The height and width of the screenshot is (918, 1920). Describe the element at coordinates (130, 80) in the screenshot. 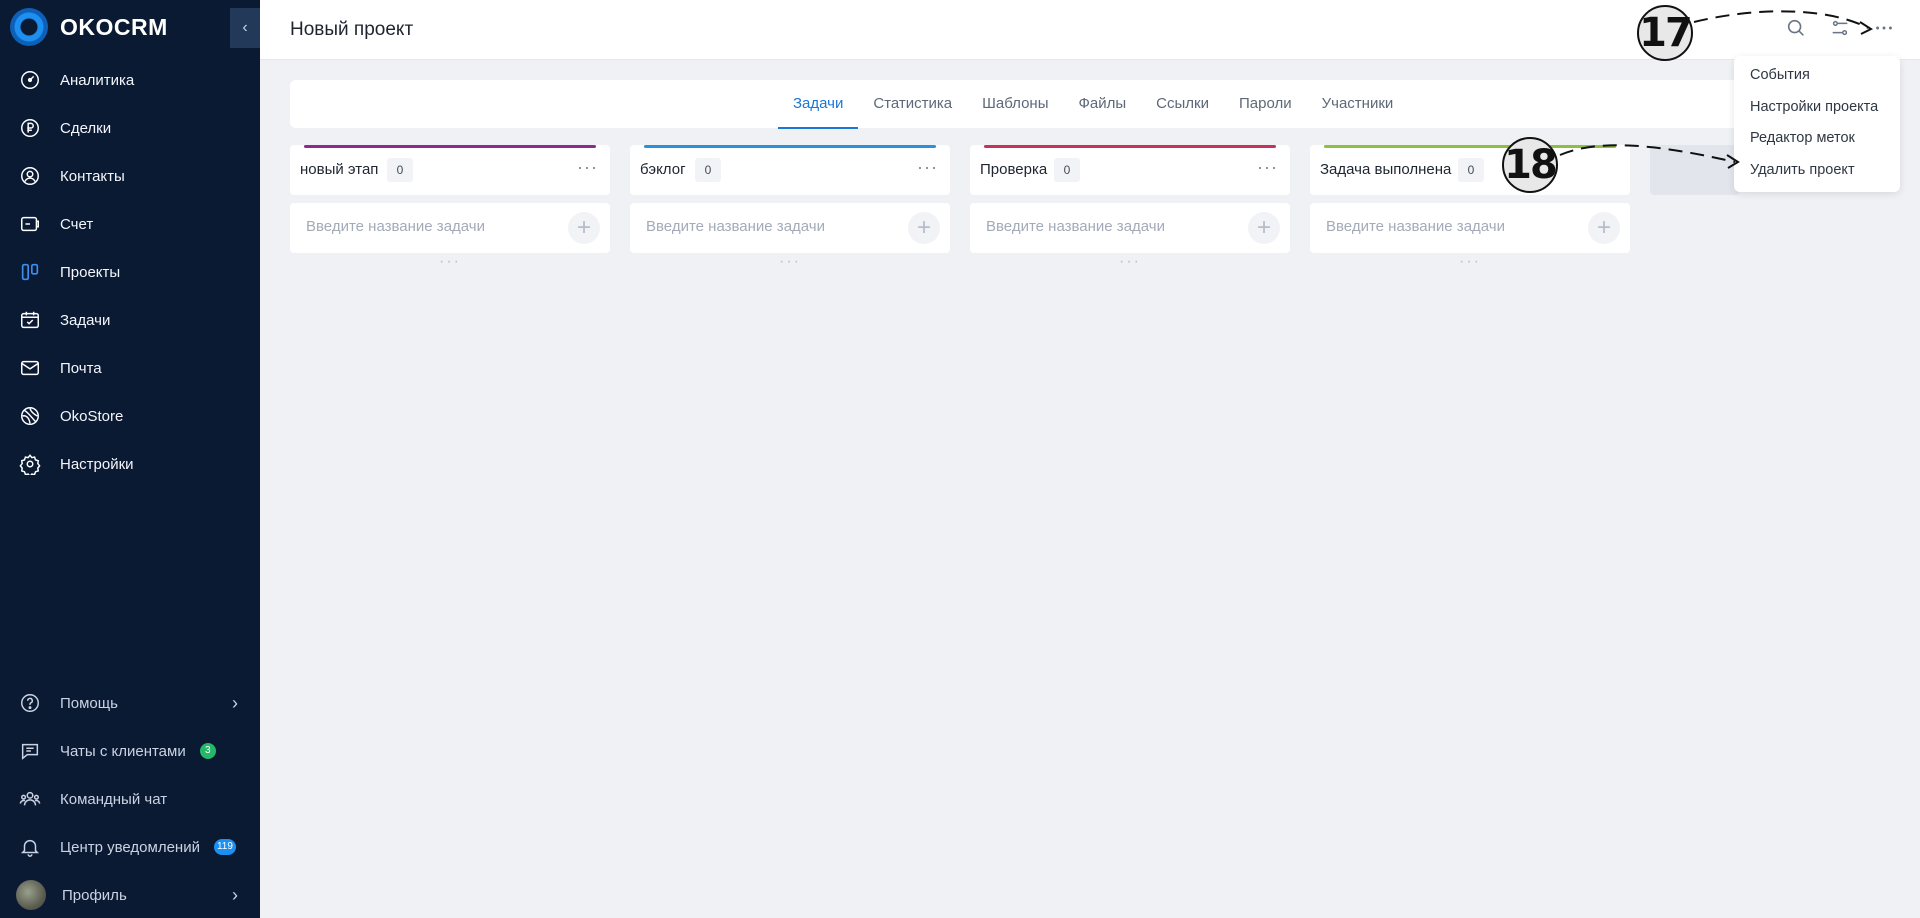

I see `sidebar-item-analytics: Аналитика` at that location.